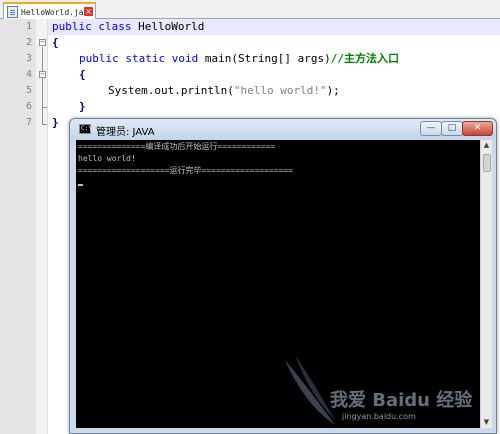 The height and width of the screenshot is (434, 500). Describe the element at coordinates (487, 163) in the screenshot. I see `scroll-thumb` at that location.